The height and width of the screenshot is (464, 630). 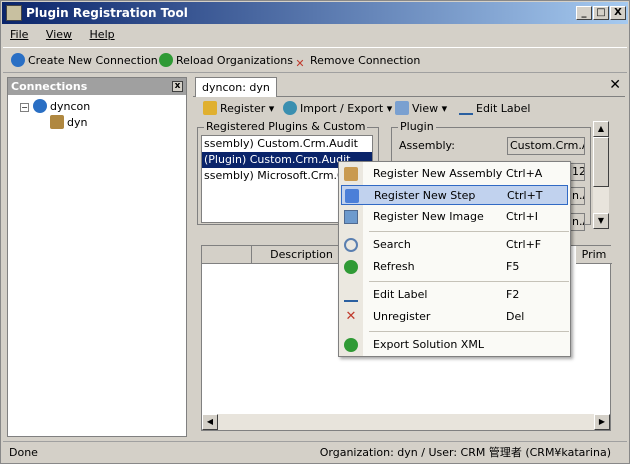 What do you see at coordinates (351, 245) in the screenshot?
I see `search-icon` at bounding box center [351, 245].